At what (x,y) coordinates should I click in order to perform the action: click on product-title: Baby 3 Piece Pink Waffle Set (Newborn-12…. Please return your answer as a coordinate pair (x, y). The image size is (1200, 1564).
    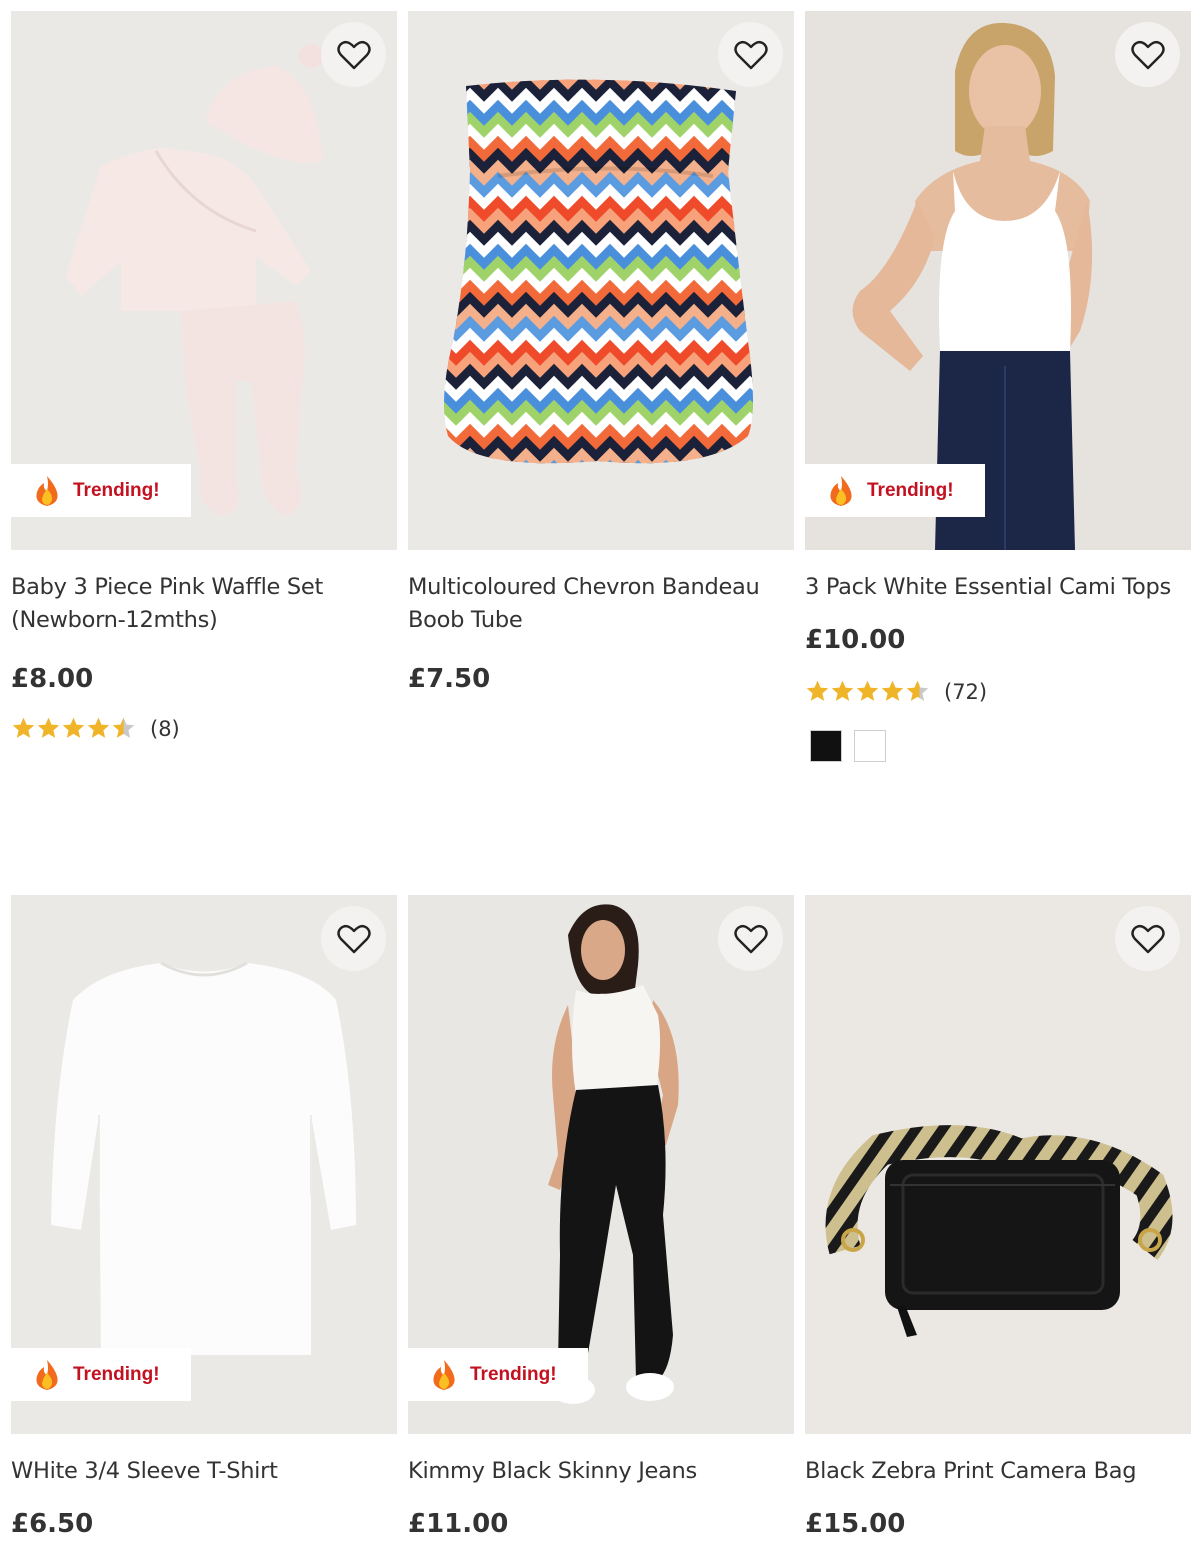
    Looking at the image, I should click on (201, 604).